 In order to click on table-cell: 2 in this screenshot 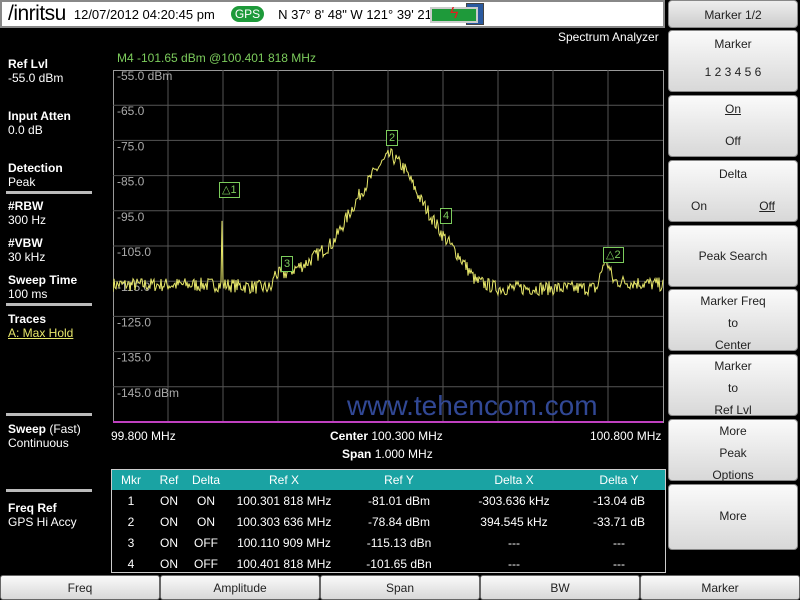, I will do `click(131, 521)`.